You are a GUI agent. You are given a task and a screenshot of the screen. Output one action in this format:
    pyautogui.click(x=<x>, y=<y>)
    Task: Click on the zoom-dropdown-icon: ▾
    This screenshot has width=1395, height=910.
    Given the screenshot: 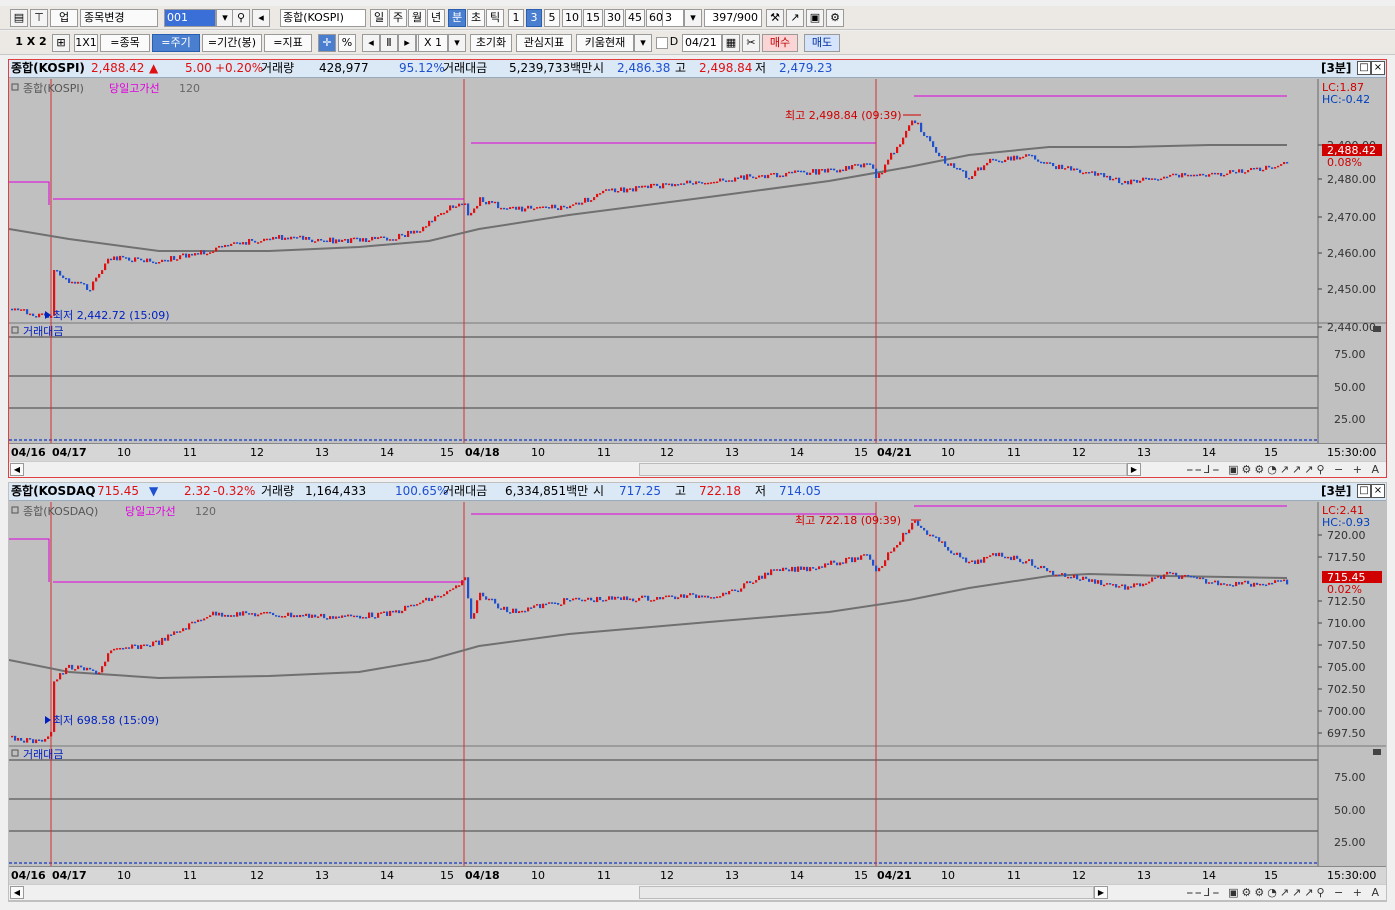 What is the action you would take?
    pyautogui.click(x=457, y=43)
    